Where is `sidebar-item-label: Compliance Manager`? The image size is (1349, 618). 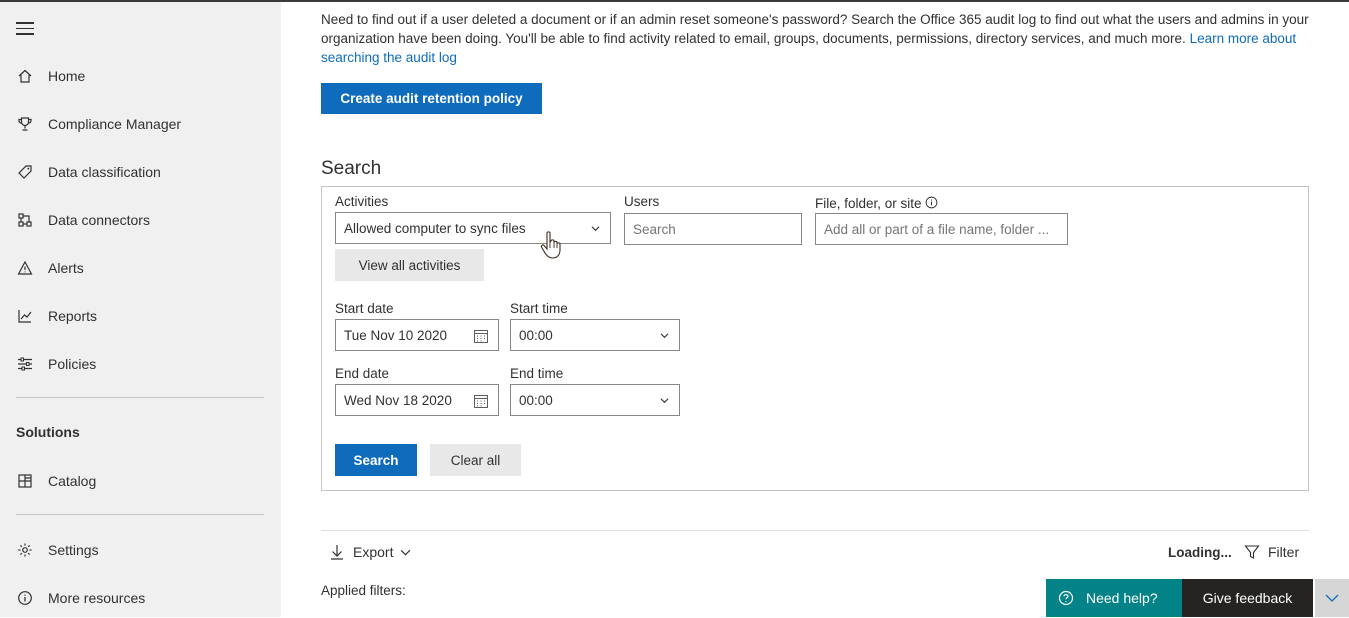 sidebar-item-label: Compliance Manager is located at coordinates (115, 124).